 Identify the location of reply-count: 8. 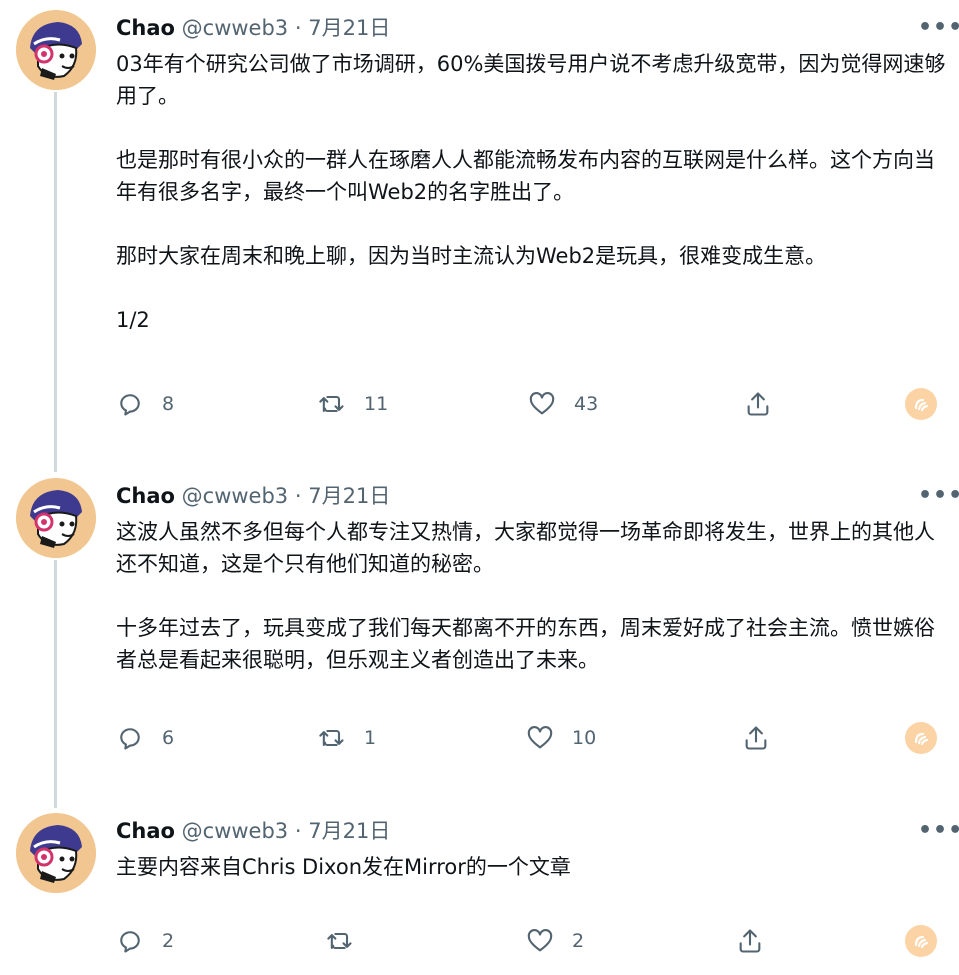
(168, 404).